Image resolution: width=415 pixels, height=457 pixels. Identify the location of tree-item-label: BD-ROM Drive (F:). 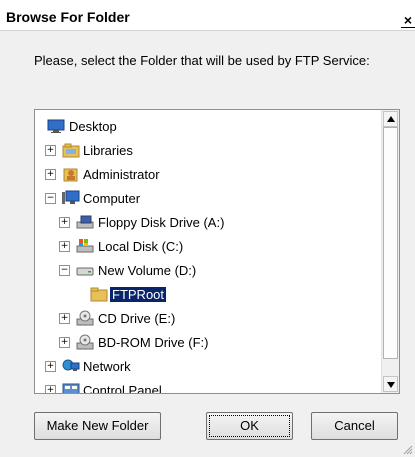
(153, 342).